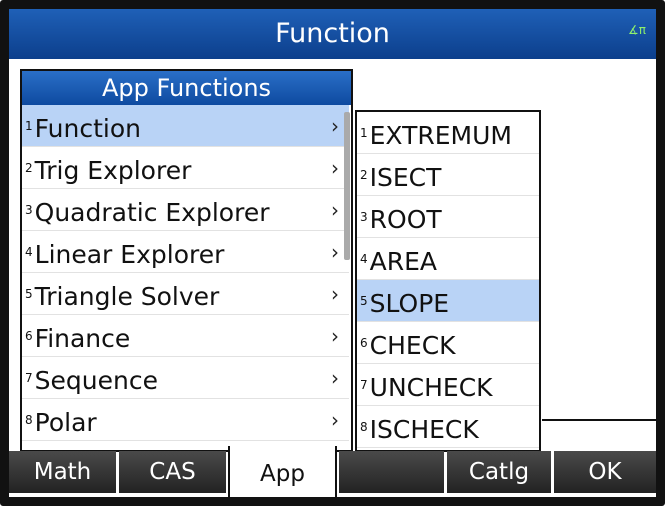  Describe the element at coordinates (87, 128) in the screenshot. I see `item-label: Function` at that location.